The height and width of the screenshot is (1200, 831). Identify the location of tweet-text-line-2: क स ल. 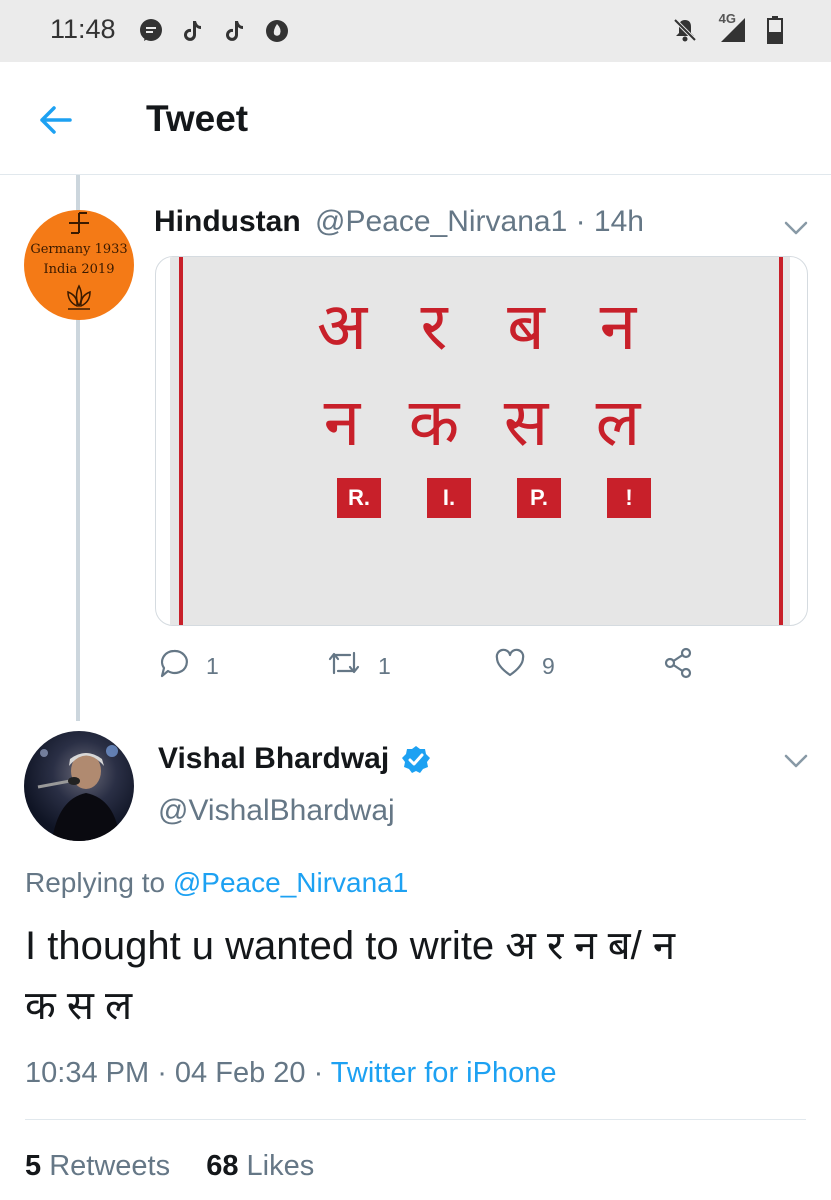
(79, 1006).